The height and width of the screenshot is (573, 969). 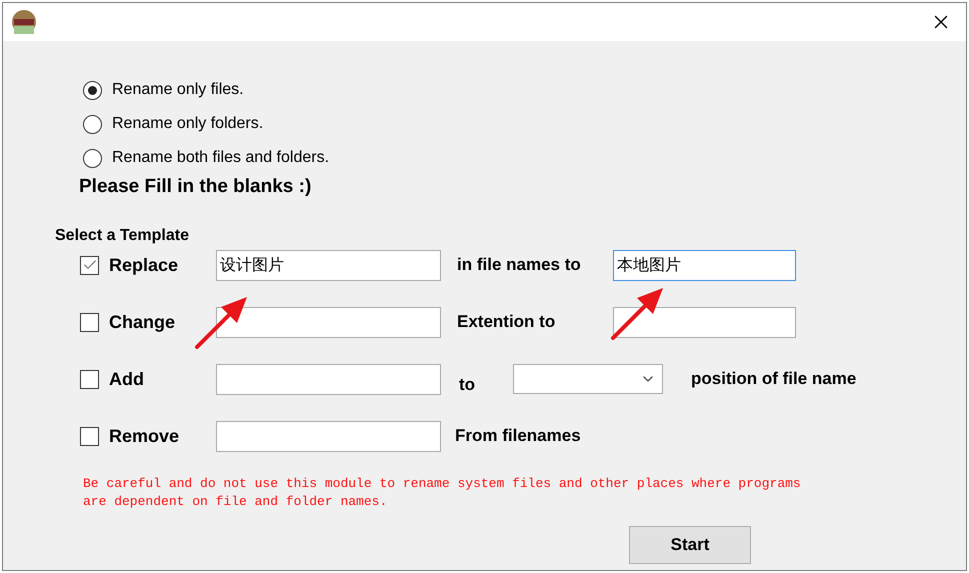 I want to click on field-label: in file names to, so click(x=519, y=265).